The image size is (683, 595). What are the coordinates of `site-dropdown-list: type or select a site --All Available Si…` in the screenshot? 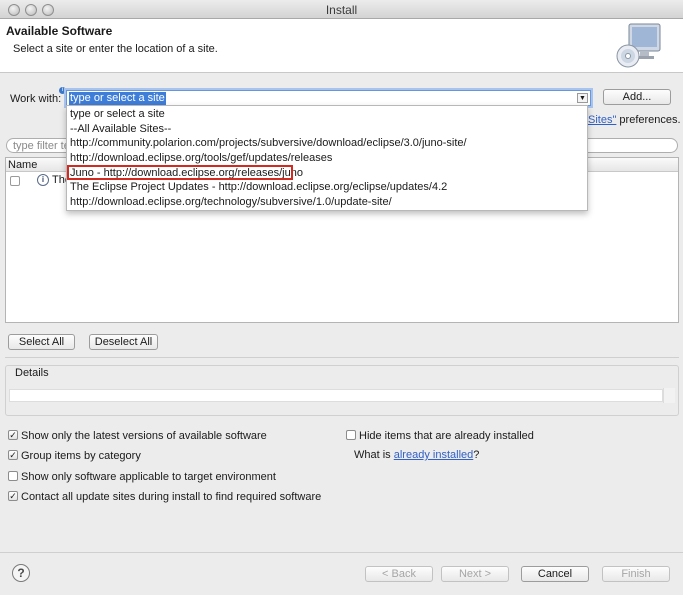 It's located at (327, 158).